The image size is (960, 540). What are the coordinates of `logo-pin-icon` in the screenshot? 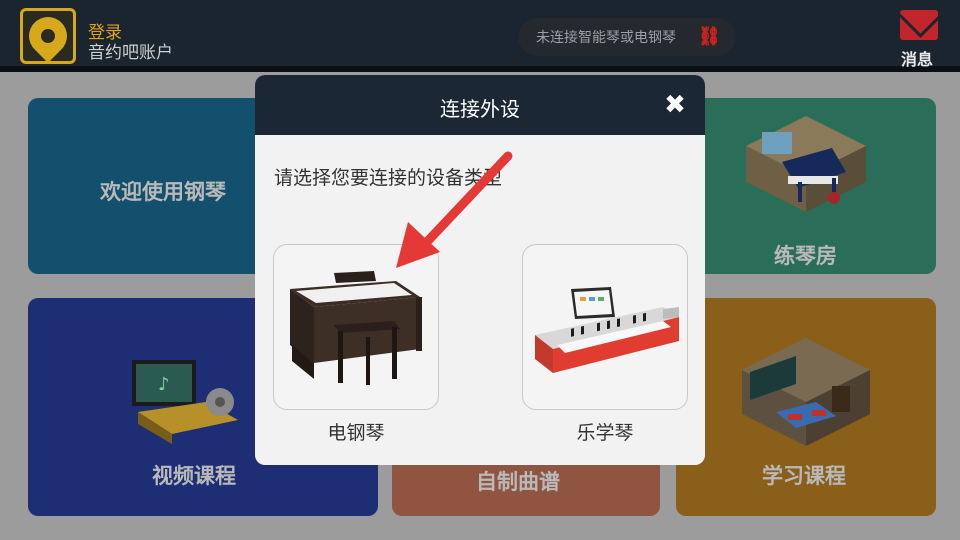 It's located at (48, 36).